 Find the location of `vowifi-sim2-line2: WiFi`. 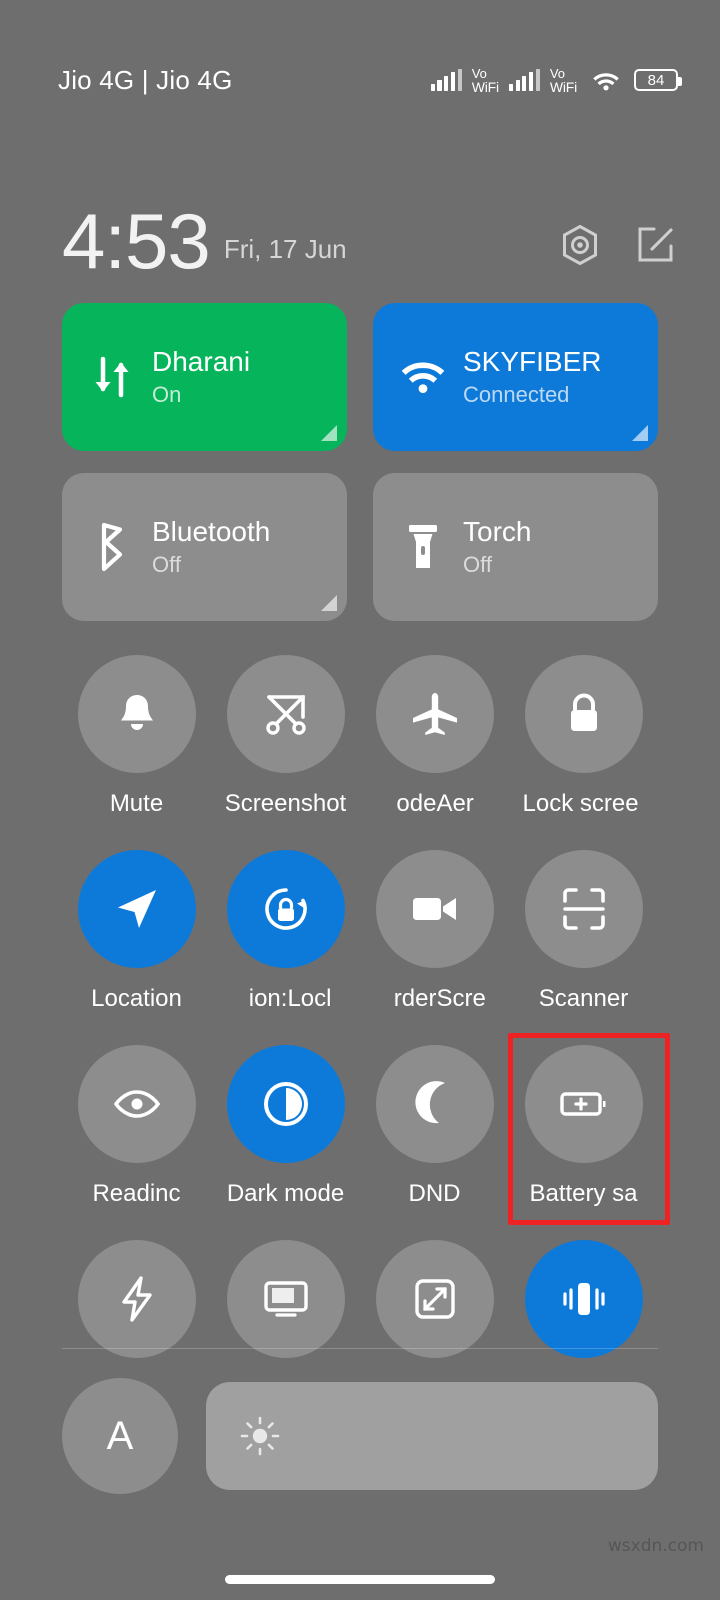

vowifi-sim2-line2: WiFi is located at coordinates (563, 86).